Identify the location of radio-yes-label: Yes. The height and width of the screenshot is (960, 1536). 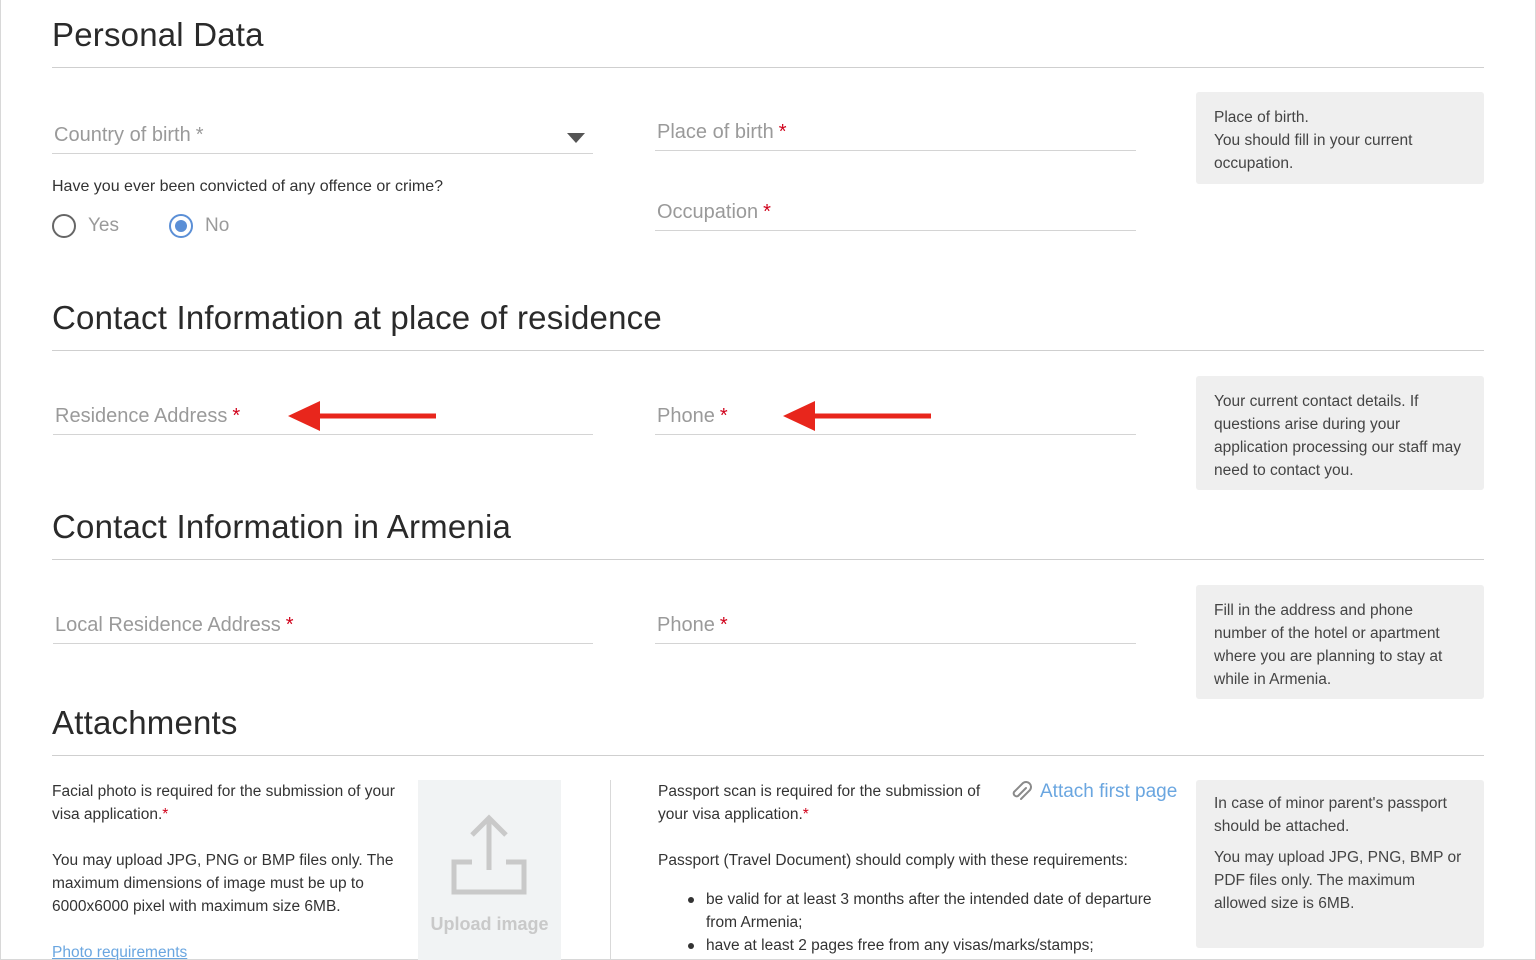
(103, 226).